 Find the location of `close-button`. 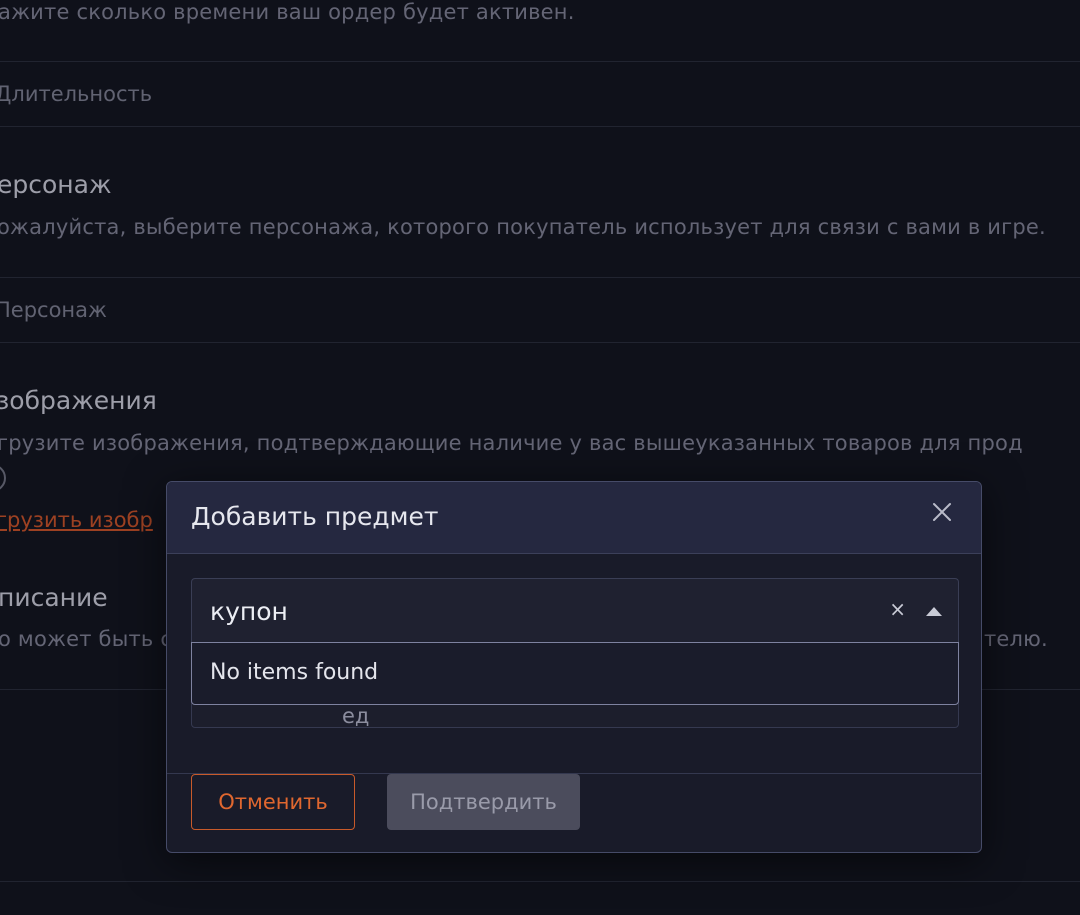

close-button is located at coordinates (942, 512).